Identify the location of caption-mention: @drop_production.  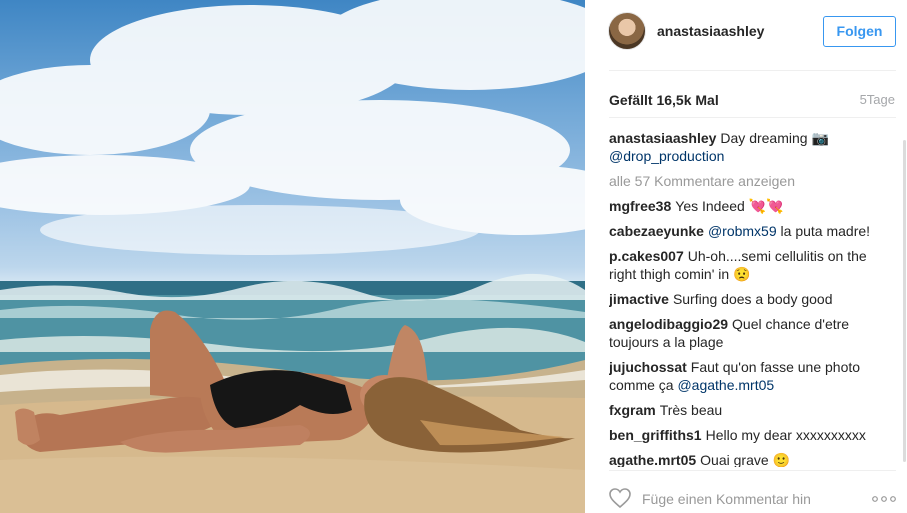
(666, 156).